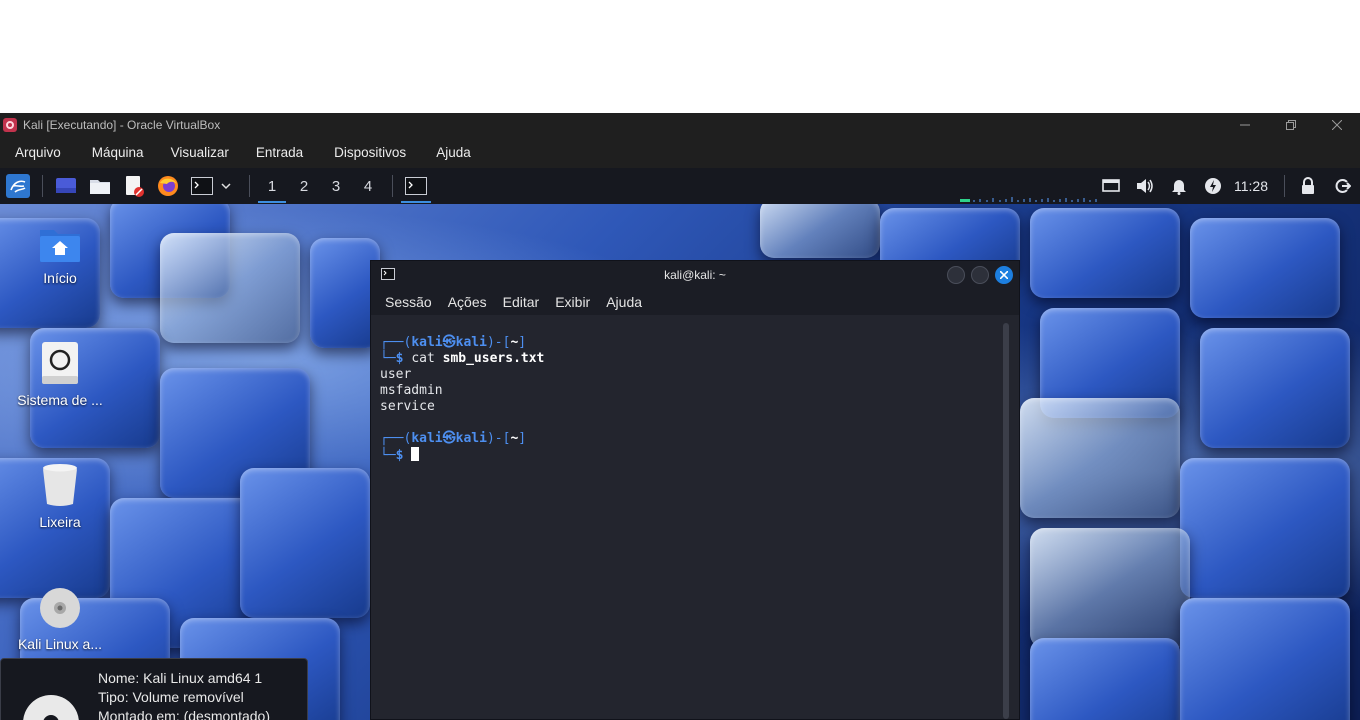 Image resolution: width=1360 pixels, height=720 pixels. I want to click on menu-entrada: Entrada, so click(279, 152).